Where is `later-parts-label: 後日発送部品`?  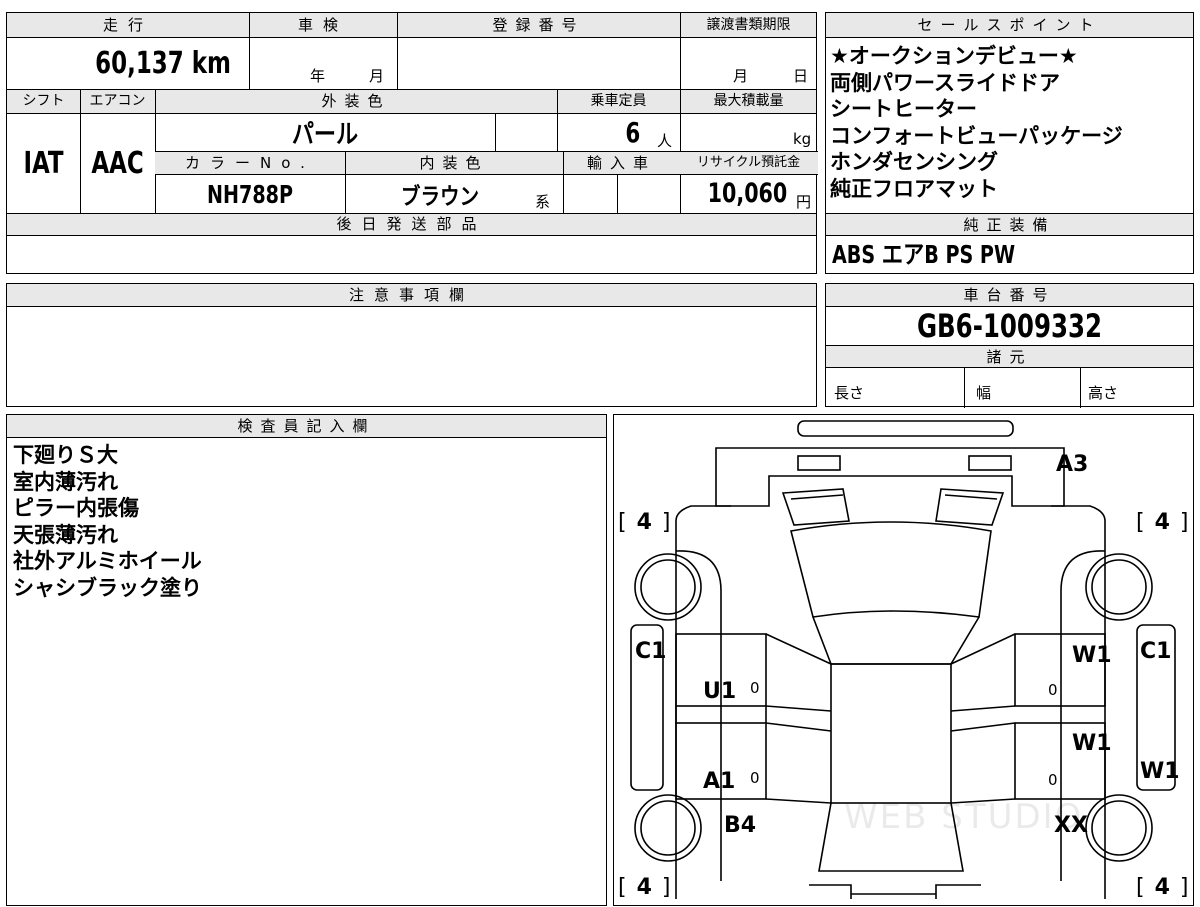
later-parts-label: 後日発送部品 is located at coordinates (411, 224).